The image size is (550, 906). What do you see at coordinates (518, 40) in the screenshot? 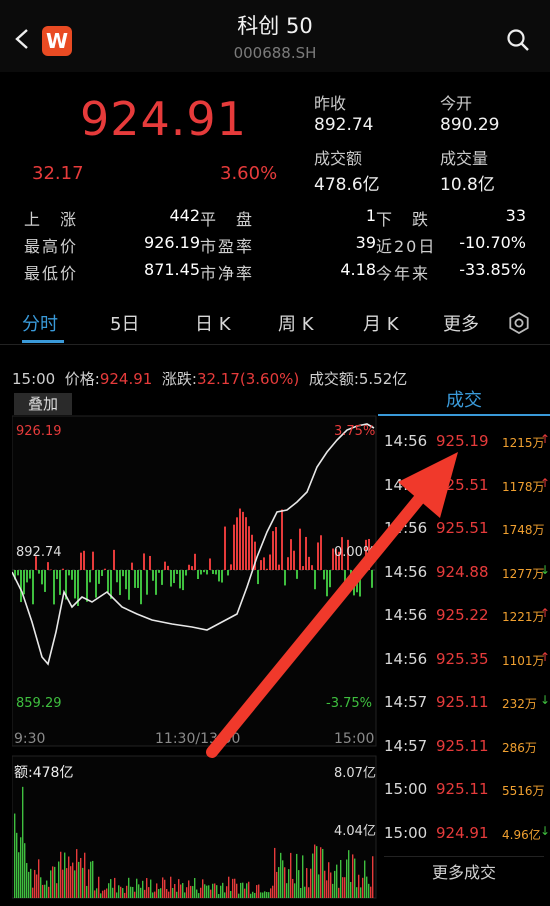
I see `search-icon` at bounding box center [518, 40].